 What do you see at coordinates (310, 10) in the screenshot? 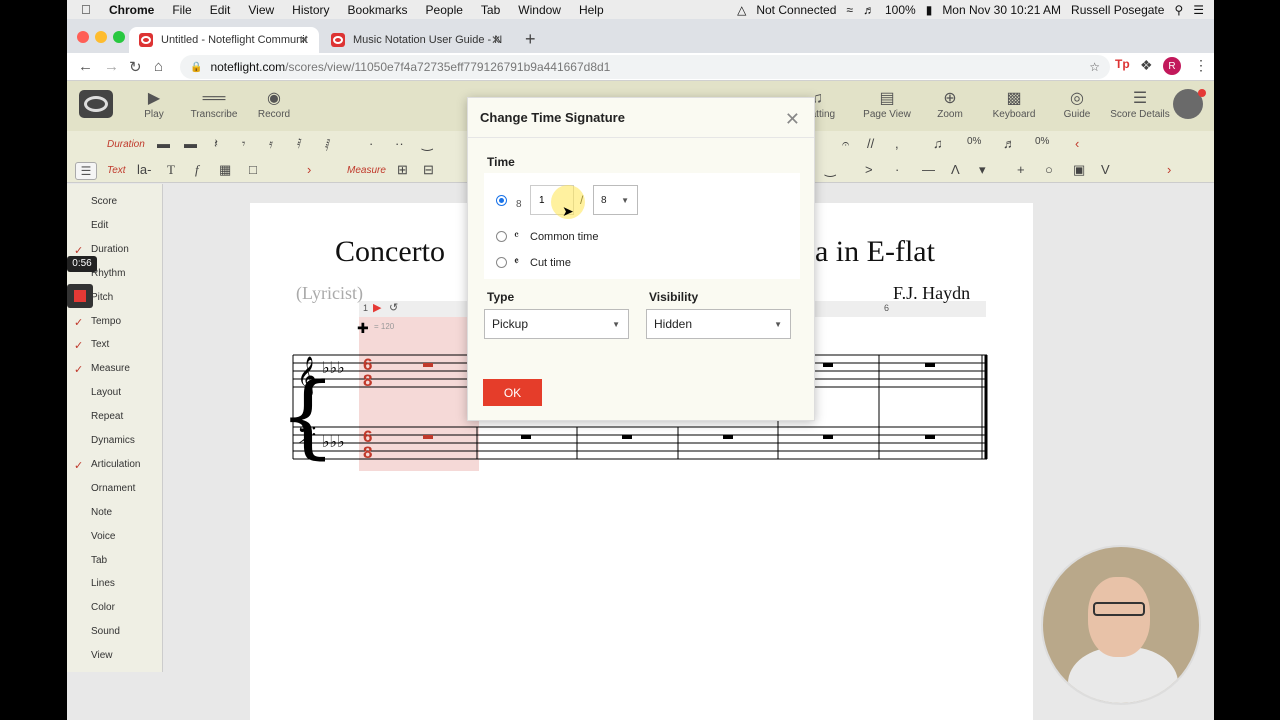
I see `menu-history: History` at bounding box center [310, 10].